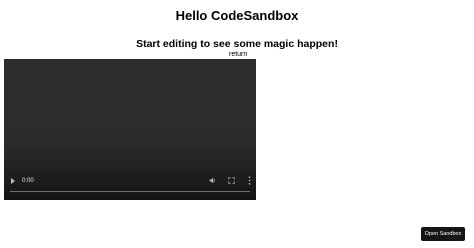 This screenshot has height=248, width=474. Describe the element at coordinates (238, 55) in the screenshot. I see `return-button: return` at that location.